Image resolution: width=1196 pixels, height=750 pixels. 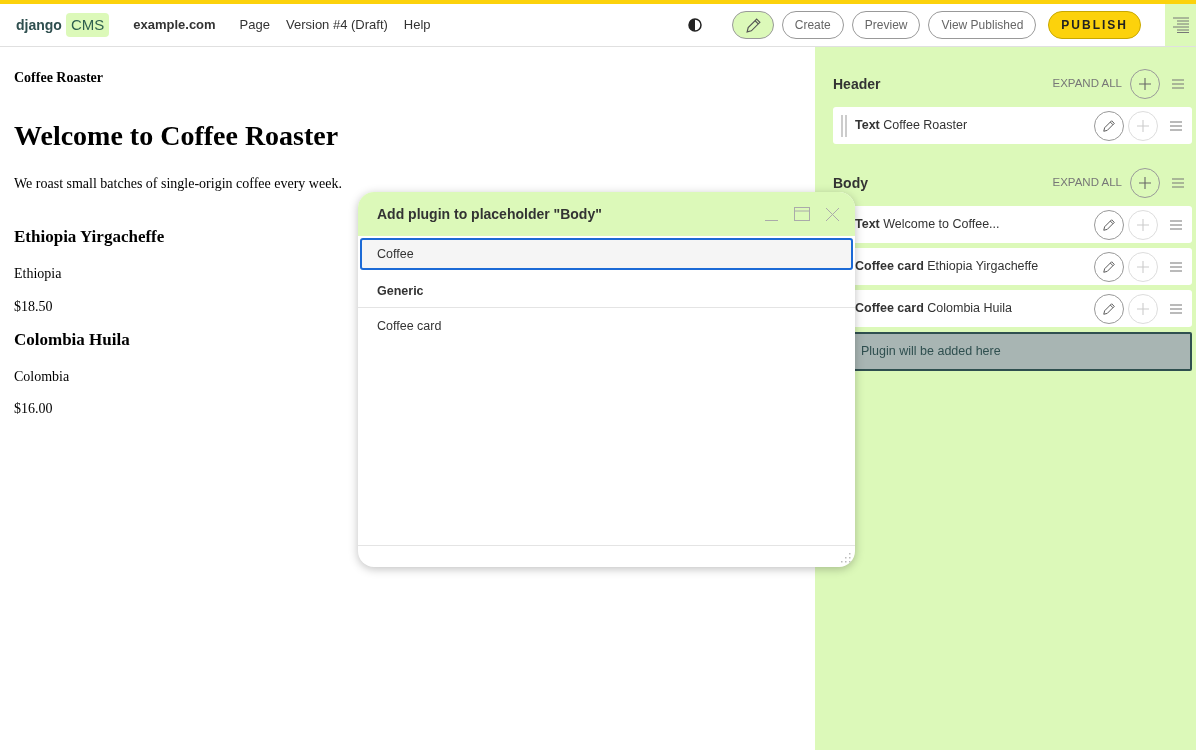 I want to click on contrast-icon, so click(x=694, y=25).